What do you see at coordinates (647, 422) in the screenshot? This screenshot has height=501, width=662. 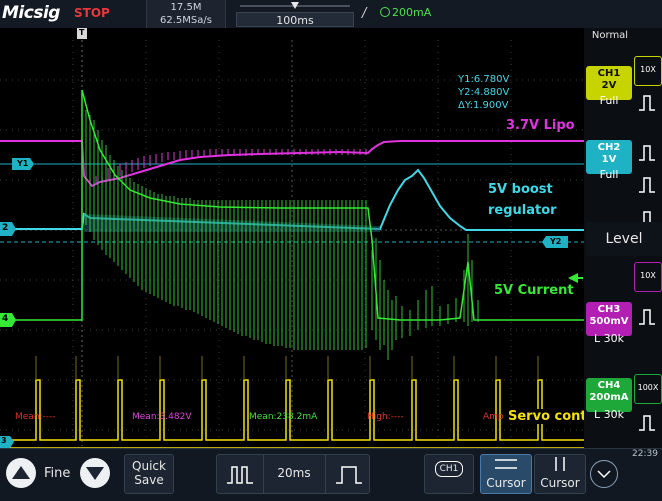 I see `ch4-pulse-icon` at bounding box center [647, 422].